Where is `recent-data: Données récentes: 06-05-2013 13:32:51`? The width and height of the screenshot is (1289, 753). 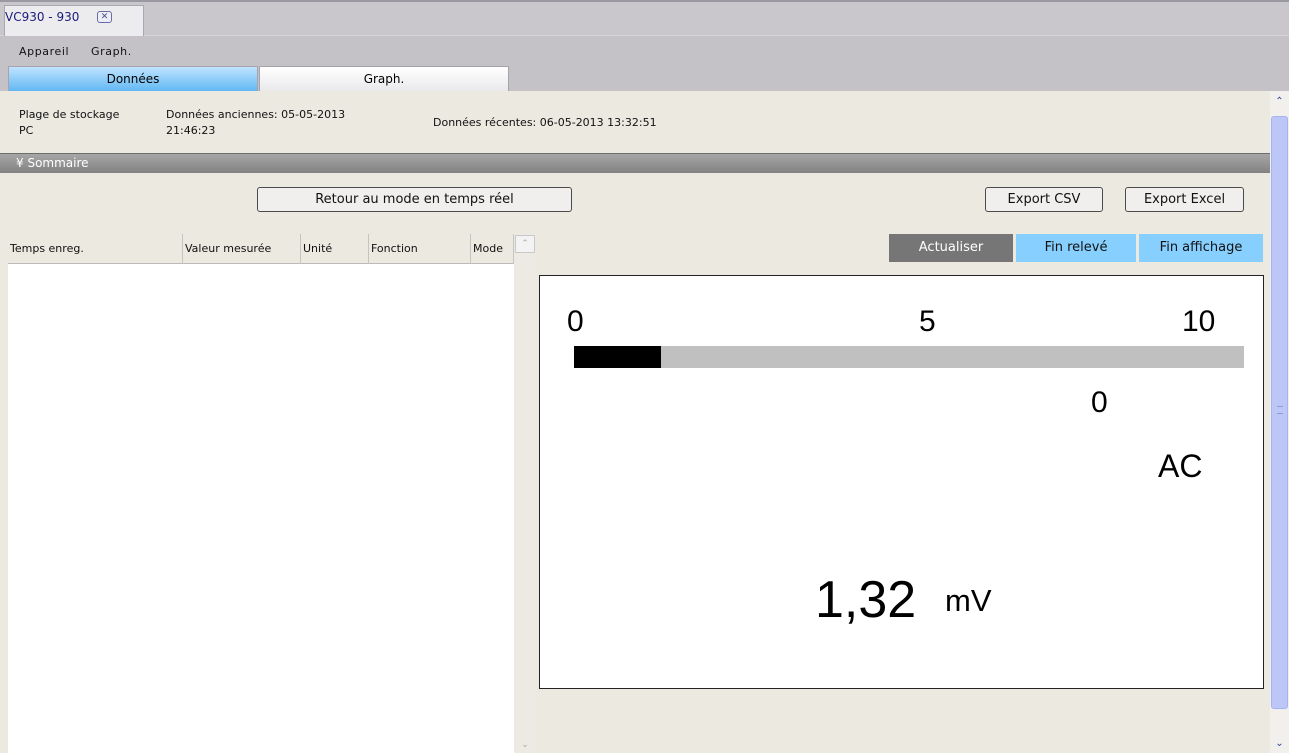 recent-data: Données récentes: 06-05-2013 13:32:51 is located at coordinates (545, 122).